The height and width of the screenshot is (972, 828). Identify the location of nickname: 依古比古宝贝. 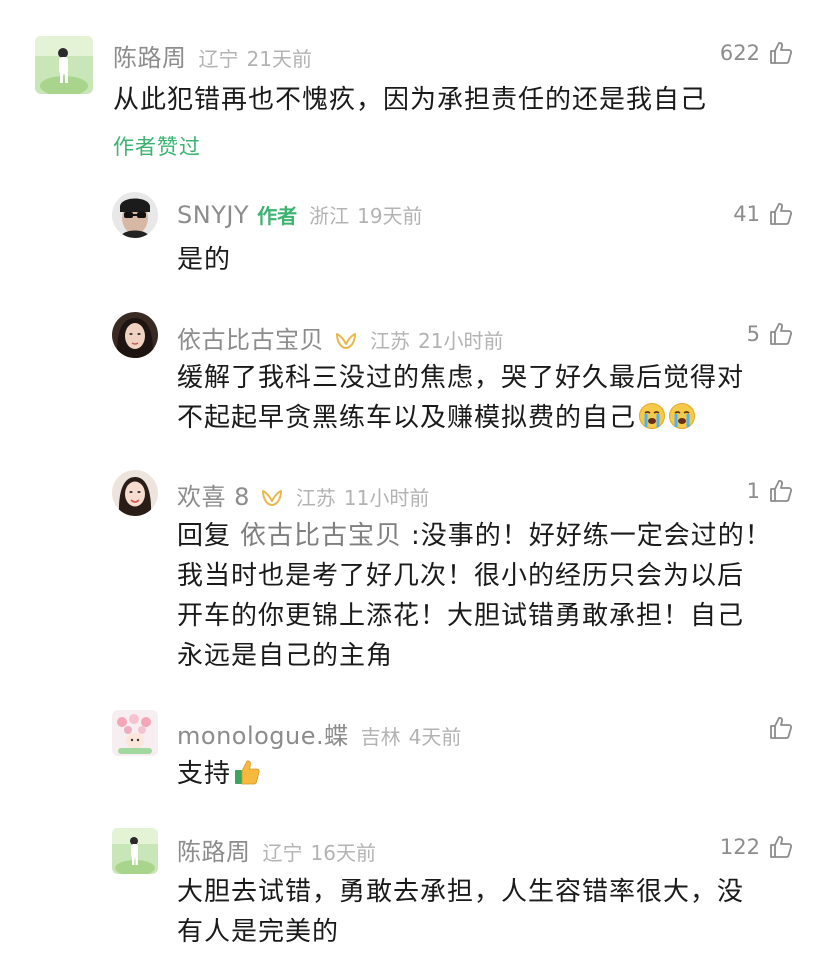
(250, 337).